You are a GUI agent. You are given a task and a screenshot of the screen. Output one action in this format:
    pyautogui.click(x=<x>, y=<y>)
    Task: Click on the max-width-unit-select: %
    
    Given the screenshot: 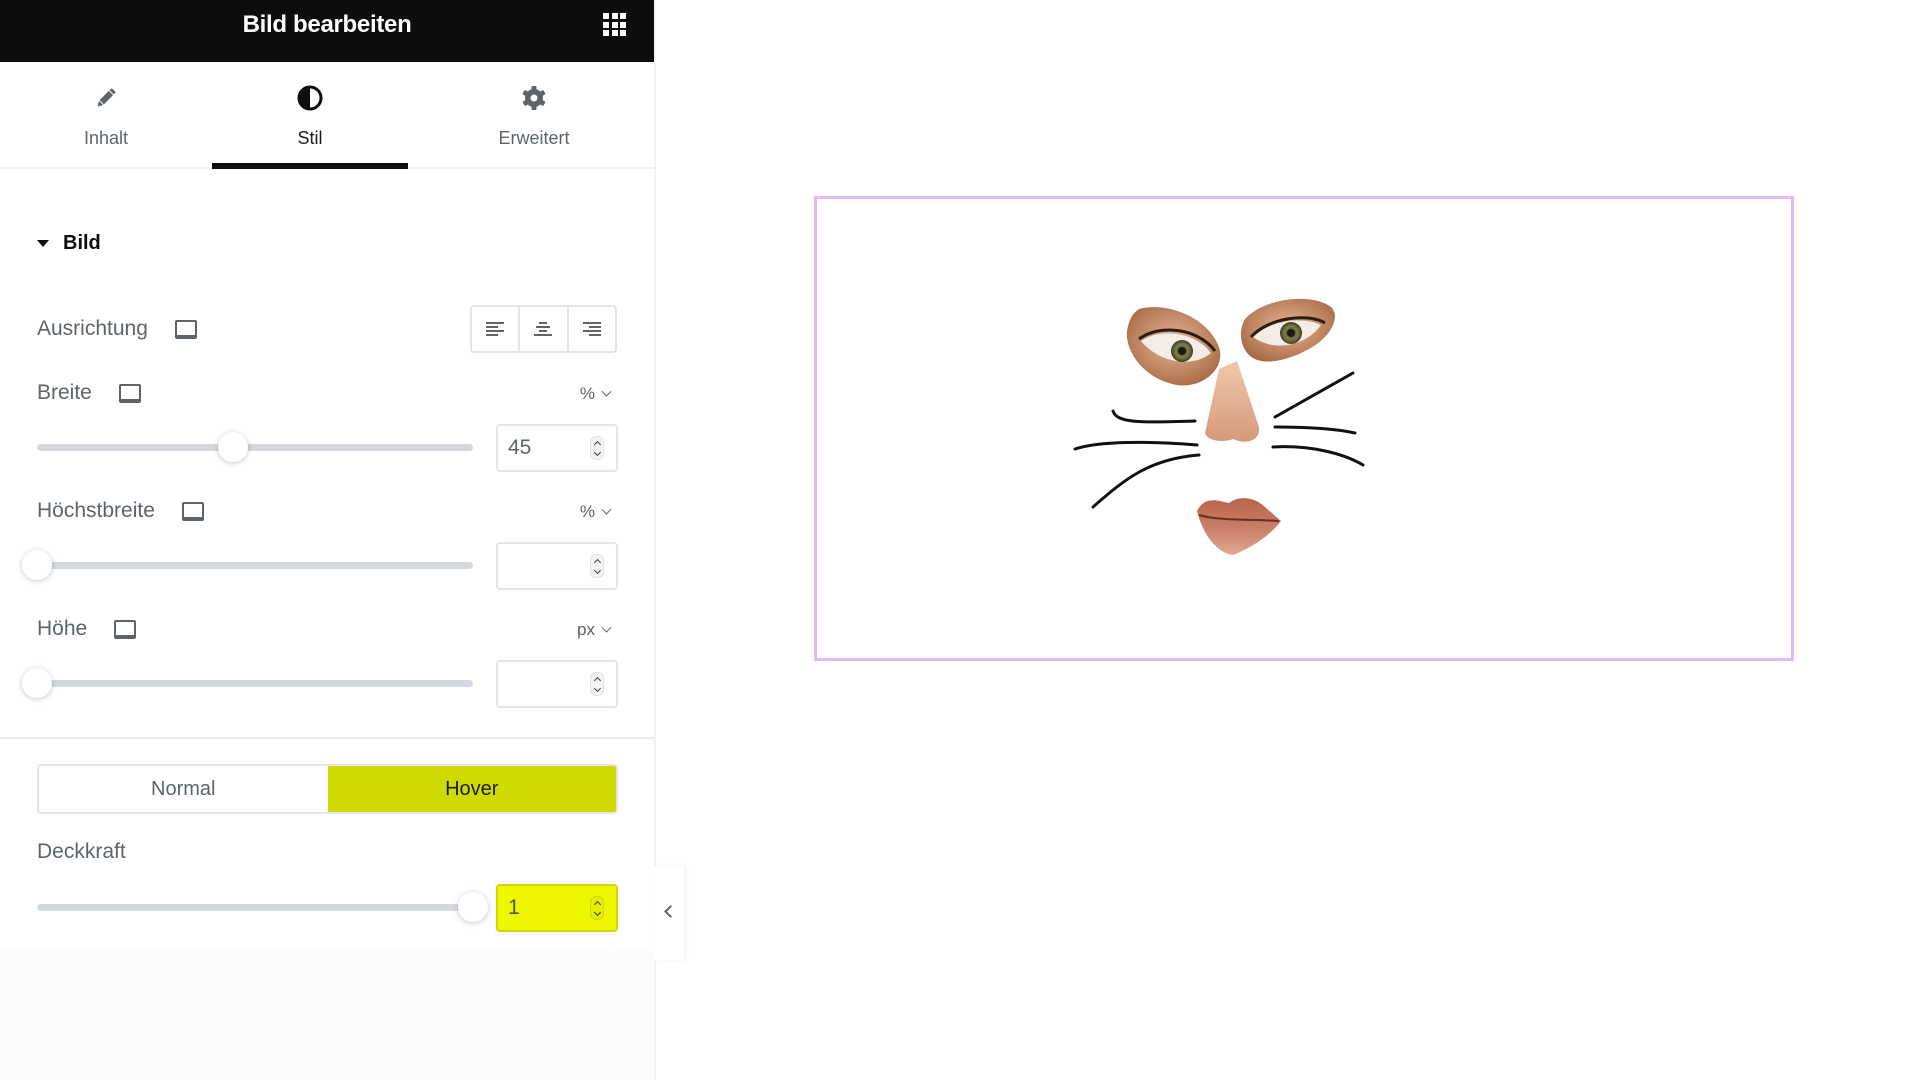 What is the action you would take?
    pyautogui.click(x=595, y=512)
    